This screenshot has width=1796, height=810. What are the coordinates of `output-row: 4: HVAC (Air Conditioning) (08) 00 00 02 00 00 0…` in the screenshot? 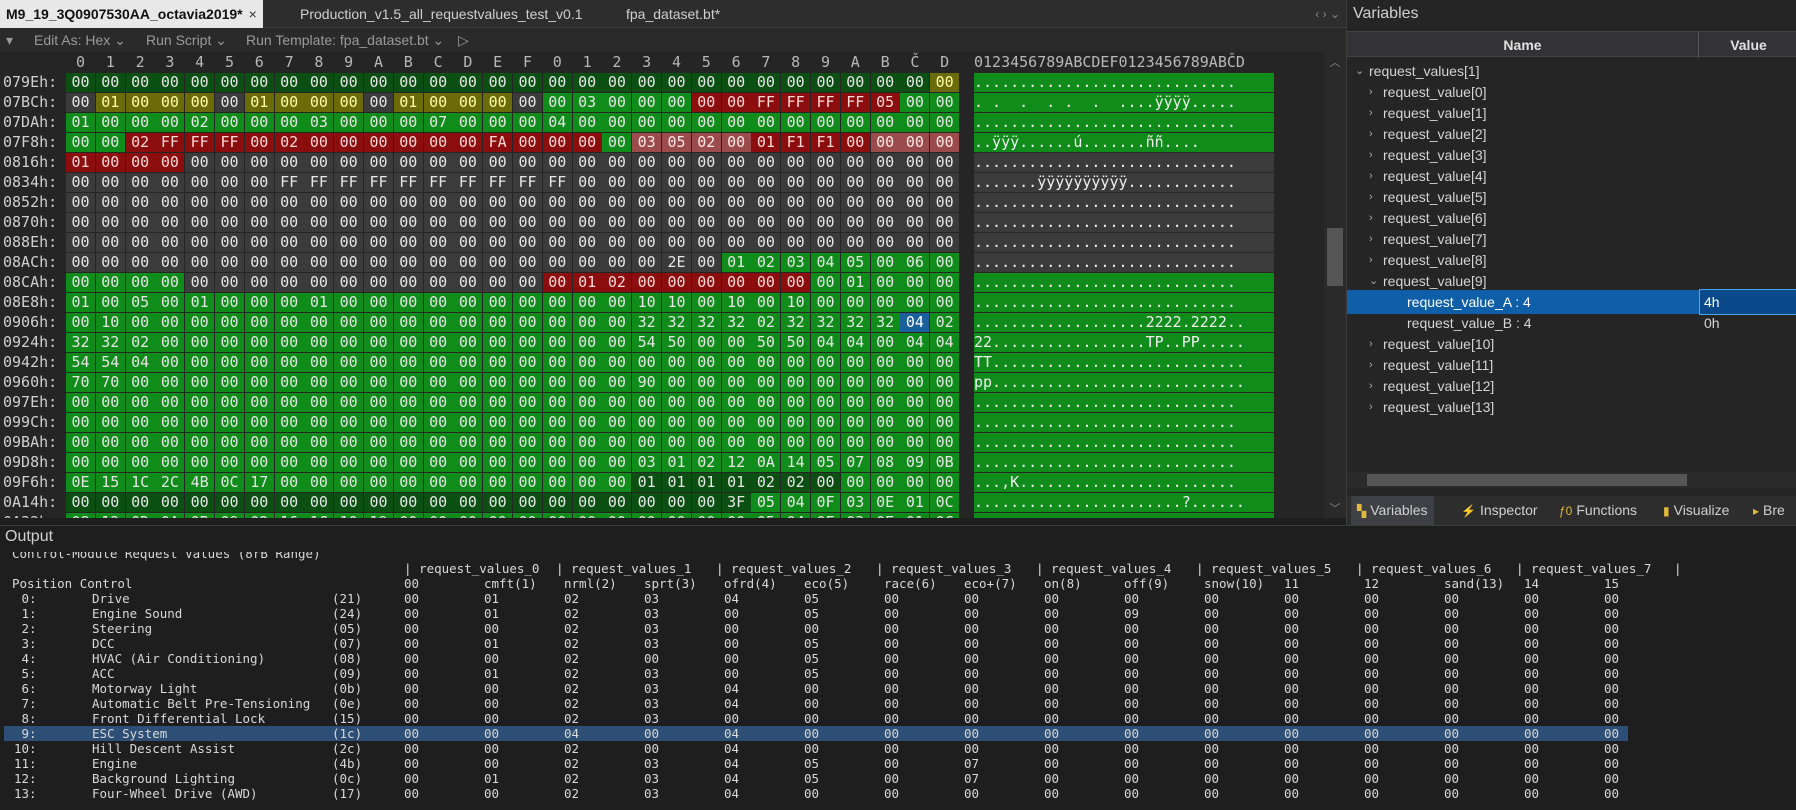 It's located at (898, 658).